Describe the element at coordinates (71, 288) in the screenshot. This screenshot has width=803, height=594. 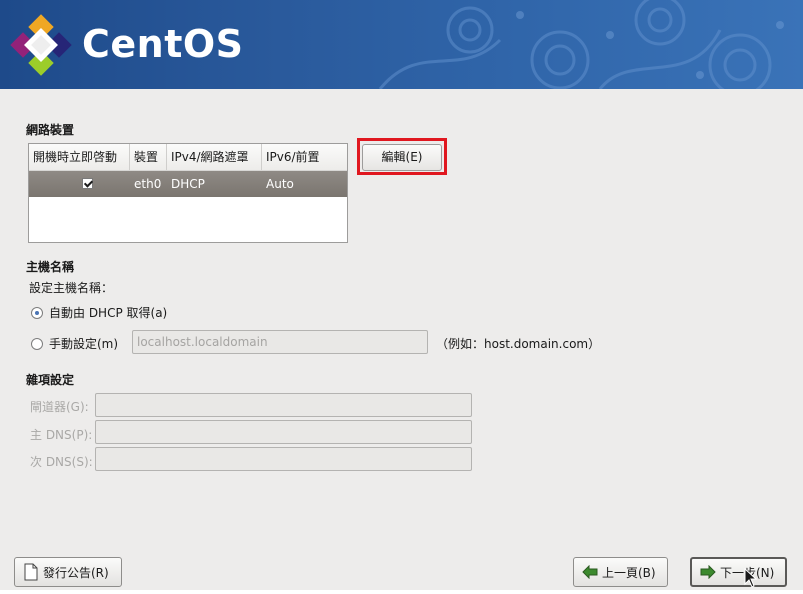
I see `hostname-subtitle: 設定主機名稱：` at that location.